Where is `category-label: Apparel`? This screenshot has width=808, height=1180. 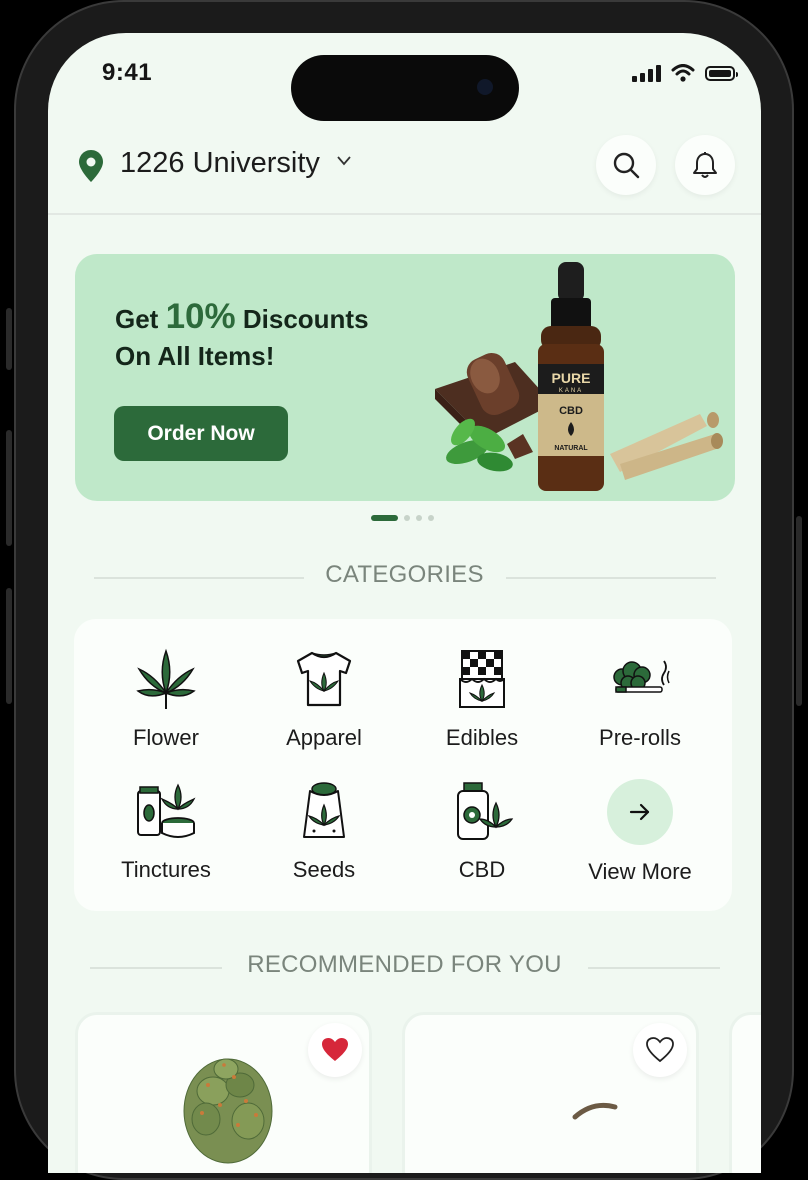
category-label: Apparel is located at coordinates (324, 737).